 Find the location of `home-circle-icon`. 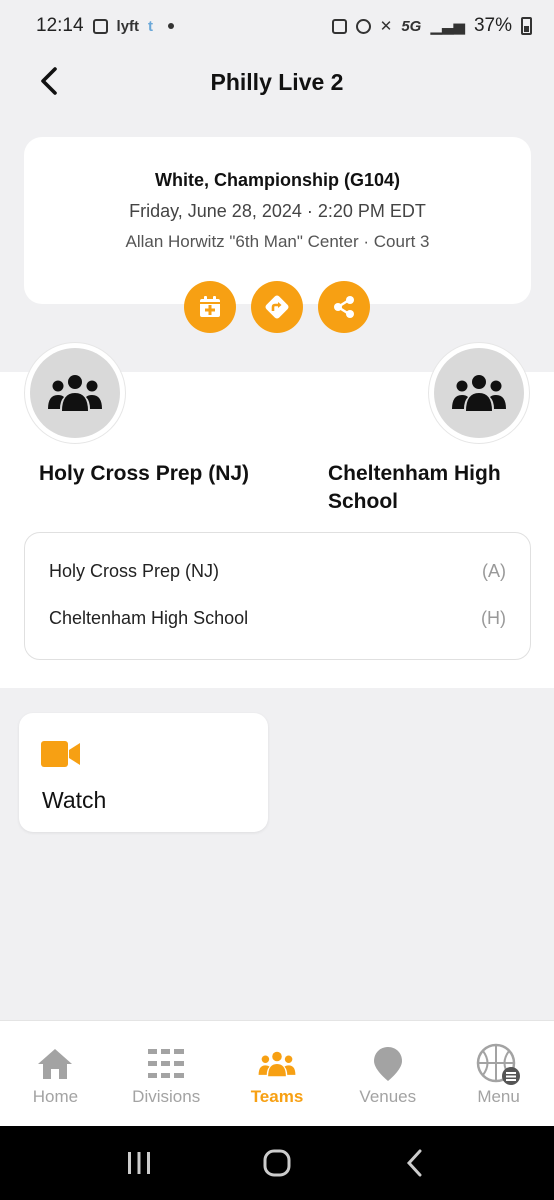

home-circle-icon is located at coordinates (277, 1163).